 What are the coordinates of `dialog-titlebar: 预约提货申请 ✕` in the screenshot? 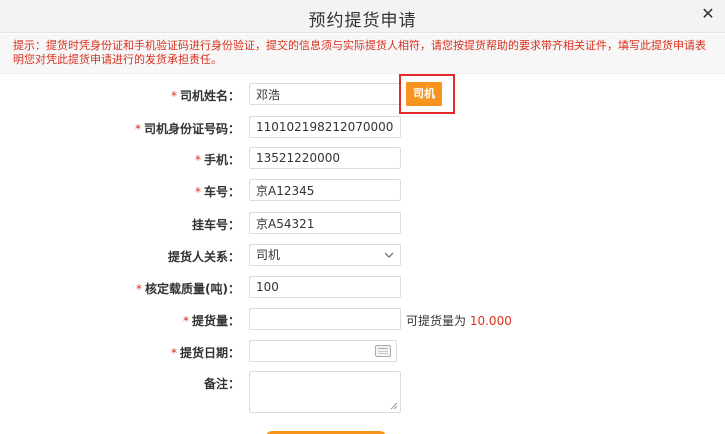 It's located at (362, 16).